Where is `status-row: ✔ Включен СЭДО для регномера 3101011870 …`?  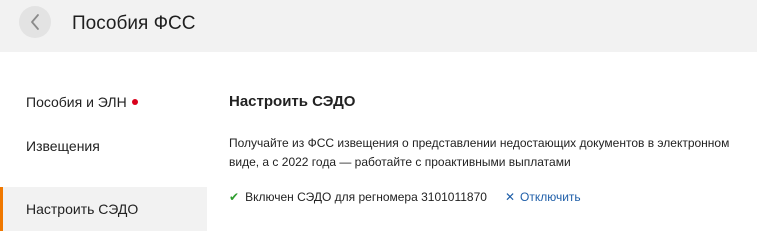 status-row: ✔ Включен СЭДО для регномера 3101011870 … is located at coordinates (405, 197).